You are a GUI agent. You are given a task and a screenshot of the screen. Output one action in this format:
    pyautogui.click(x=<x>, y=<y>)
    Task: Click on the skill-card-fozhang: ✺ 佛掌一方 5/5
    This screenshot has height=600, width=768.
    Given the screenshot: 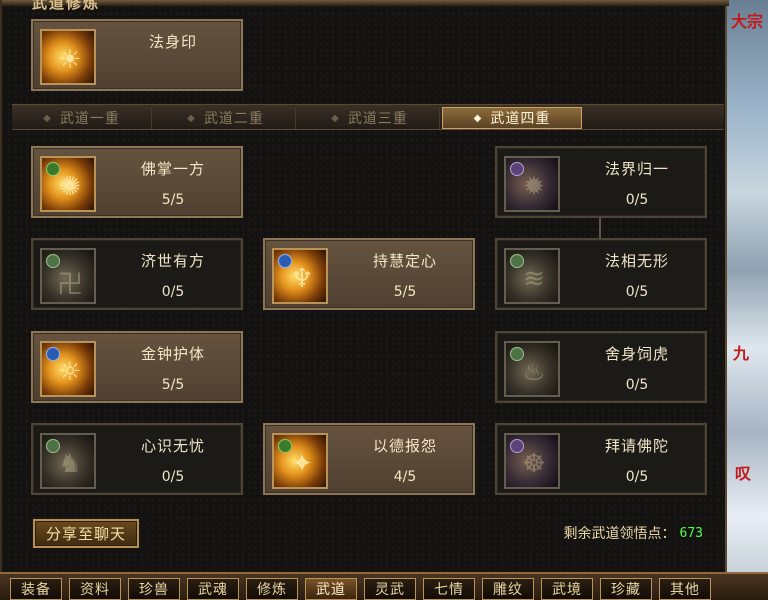 What is the action you would take?
    pyautogui.click(x=137, y=182)
    